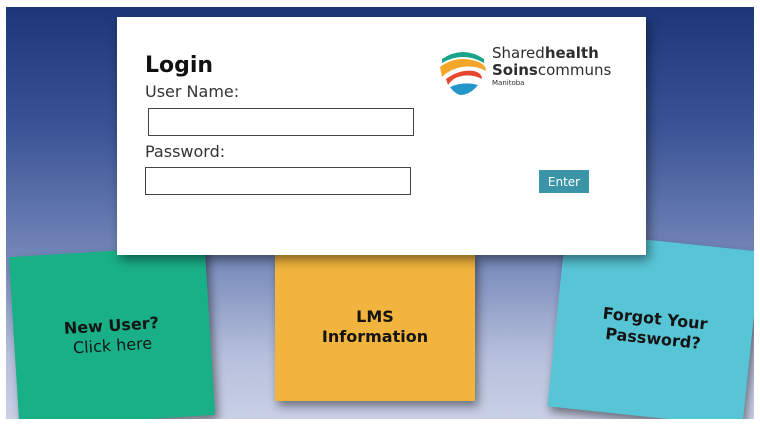 The height and width of the screenshot is (427, 760). I want to click on lms-card-text: LMS Information, so click(375, 327).